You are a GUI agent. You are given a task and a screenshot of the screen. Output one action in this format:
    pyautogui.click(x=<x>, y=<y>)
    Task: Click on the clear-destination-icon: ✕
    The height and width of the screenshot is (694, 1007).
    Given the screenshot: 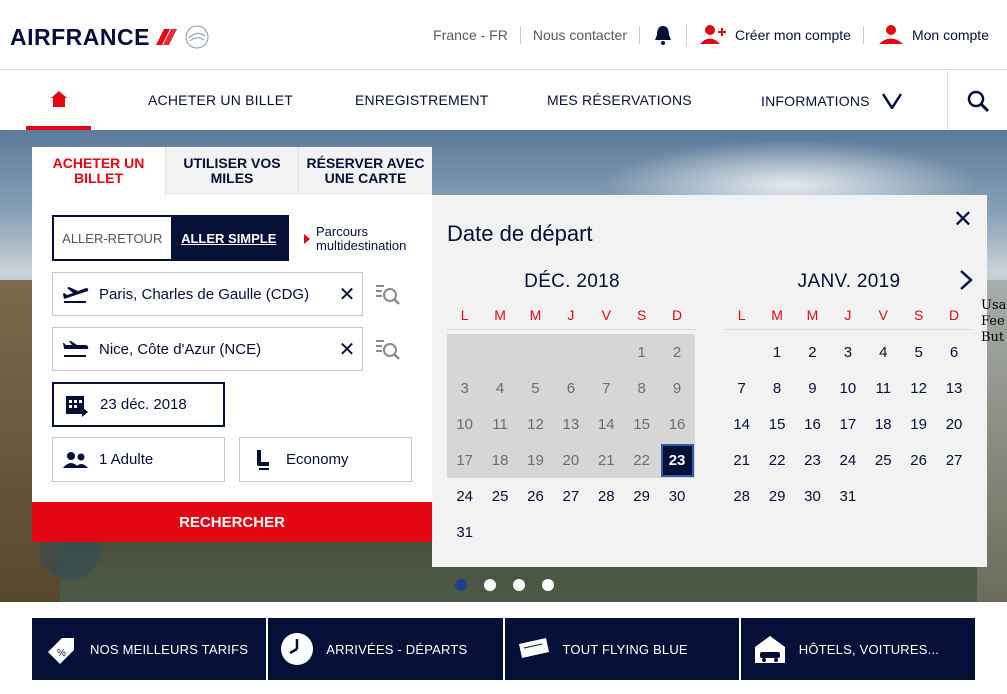 What is the action you would take?
    pyautogui.click(x=347, y=349)
    